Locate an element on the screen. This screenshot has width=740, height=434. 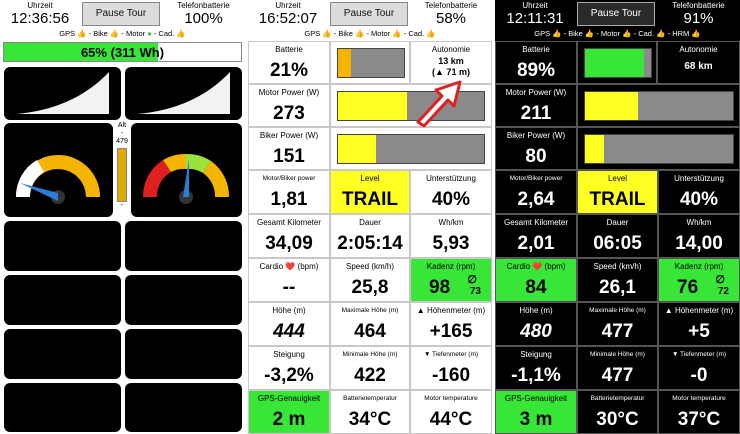
max-altitude-label: Maximale Höhe (m) is located at coordinates (370, 310).